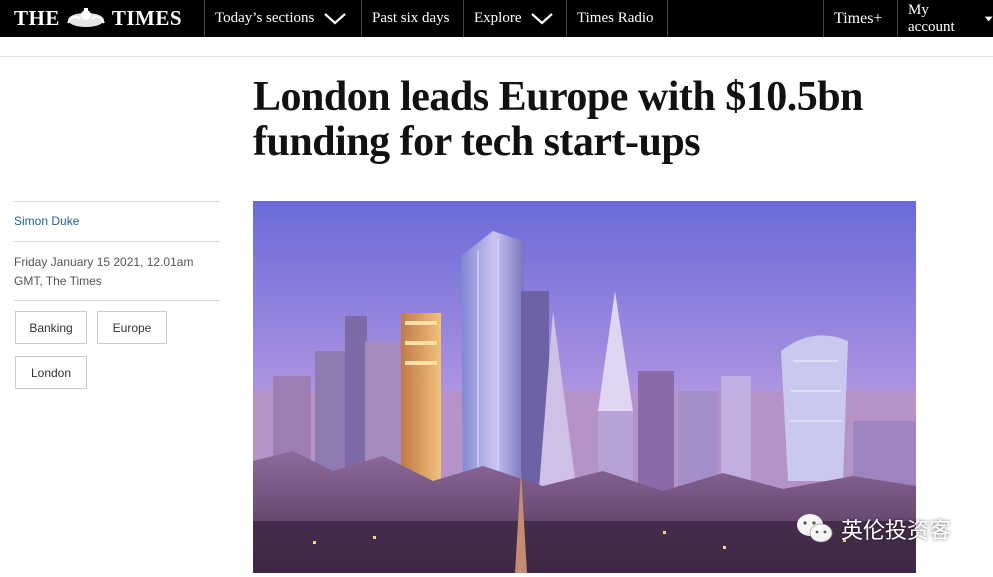  Describe the element at coordinates (147, 17) in the screenshot. I see `logo-text-times: TIMES` at that location.